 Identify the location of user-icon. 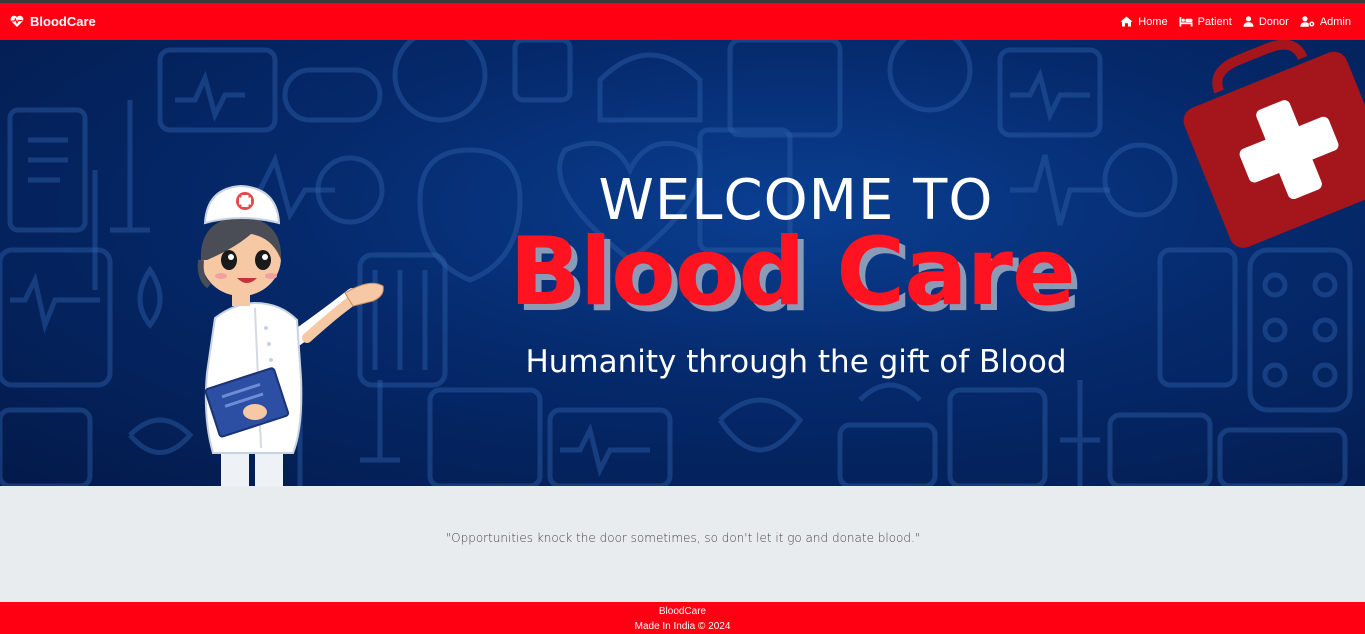
(1248, 21).